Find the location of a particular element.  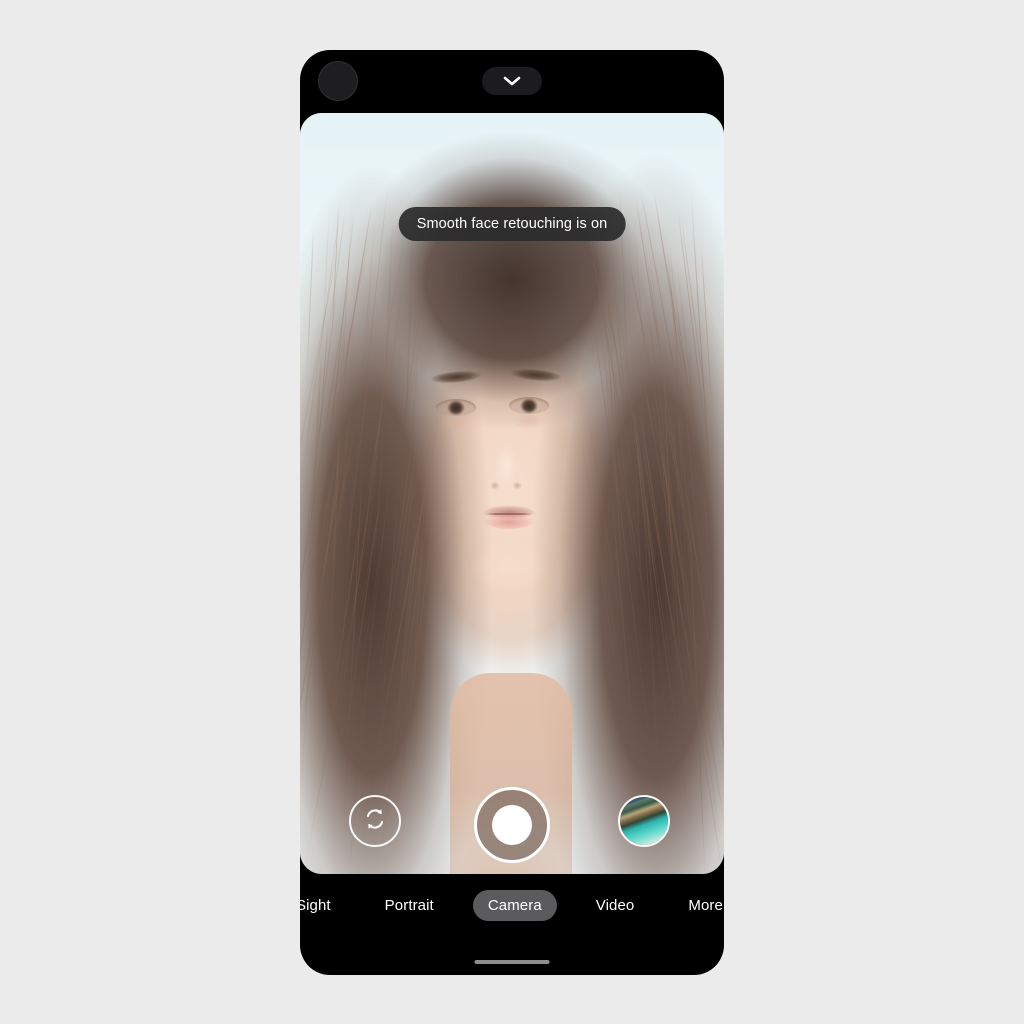

tab-camera: Camera is located at coordinates (514, 905).